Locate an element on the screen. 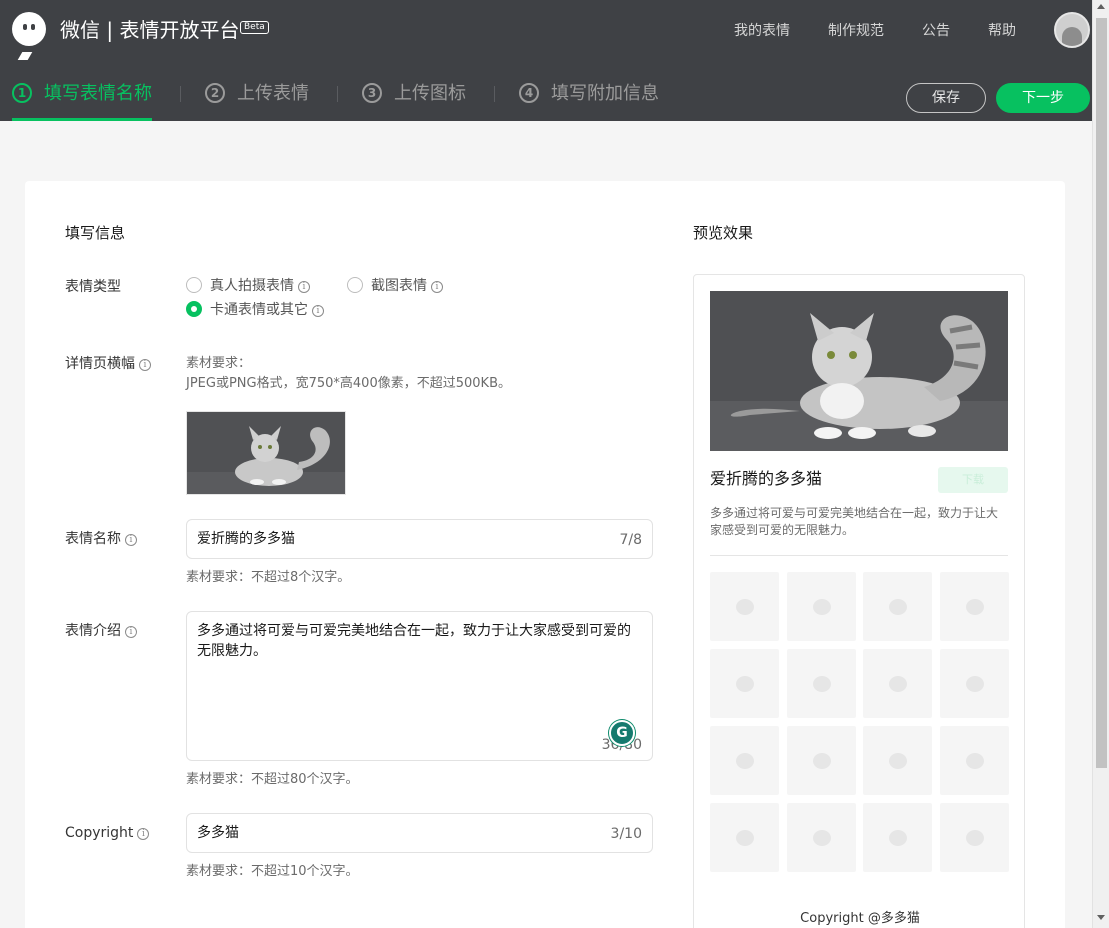 This screenshot has width=1109, height=928. name-hint: 素材要求：不超过8个汉字。 is located at coordinates (268, 577).